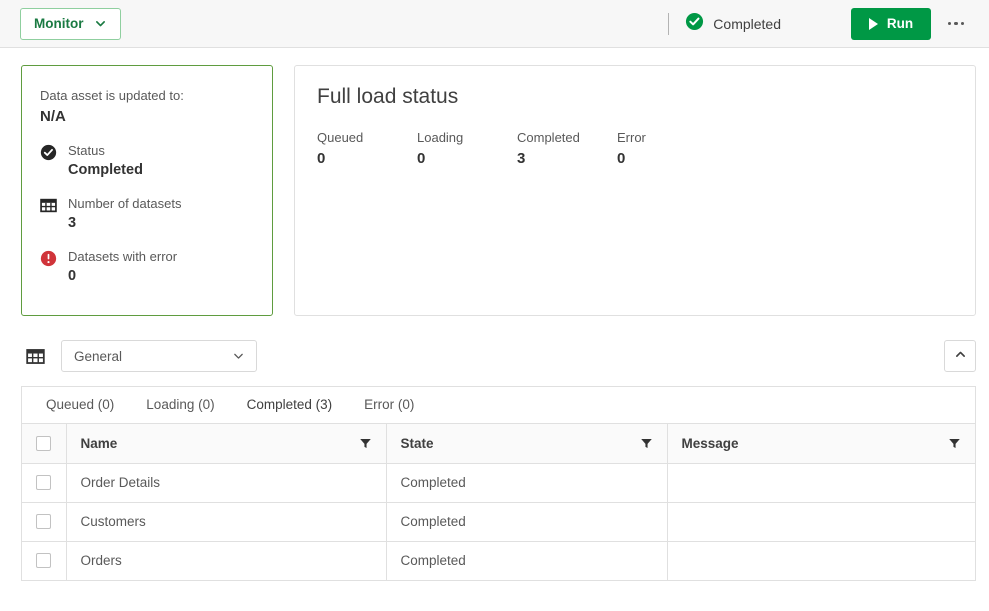 The height and width of the screenshot is (611, 989). I want to click on table-row: Order Details Completed, so click(498, 483).